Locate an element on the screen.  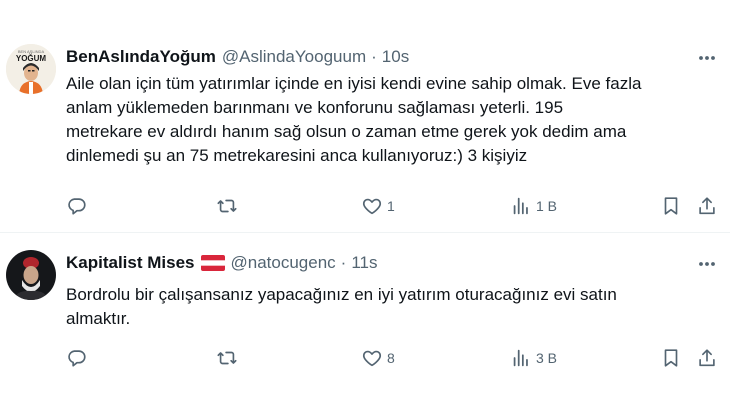
bookmark-button is located at coordinates (671, 358).